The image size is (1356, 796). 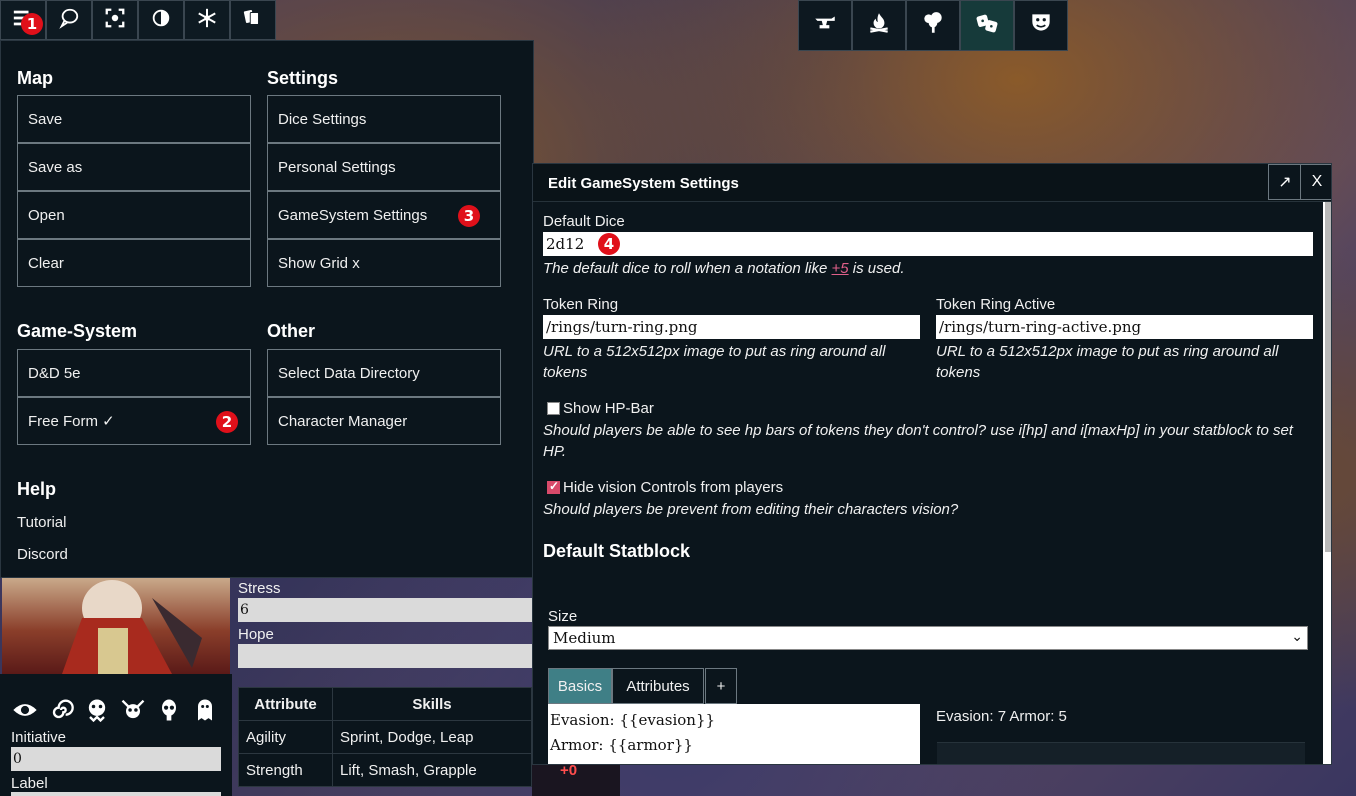 I want to click on dice-icon, so click(x=987, y=25).